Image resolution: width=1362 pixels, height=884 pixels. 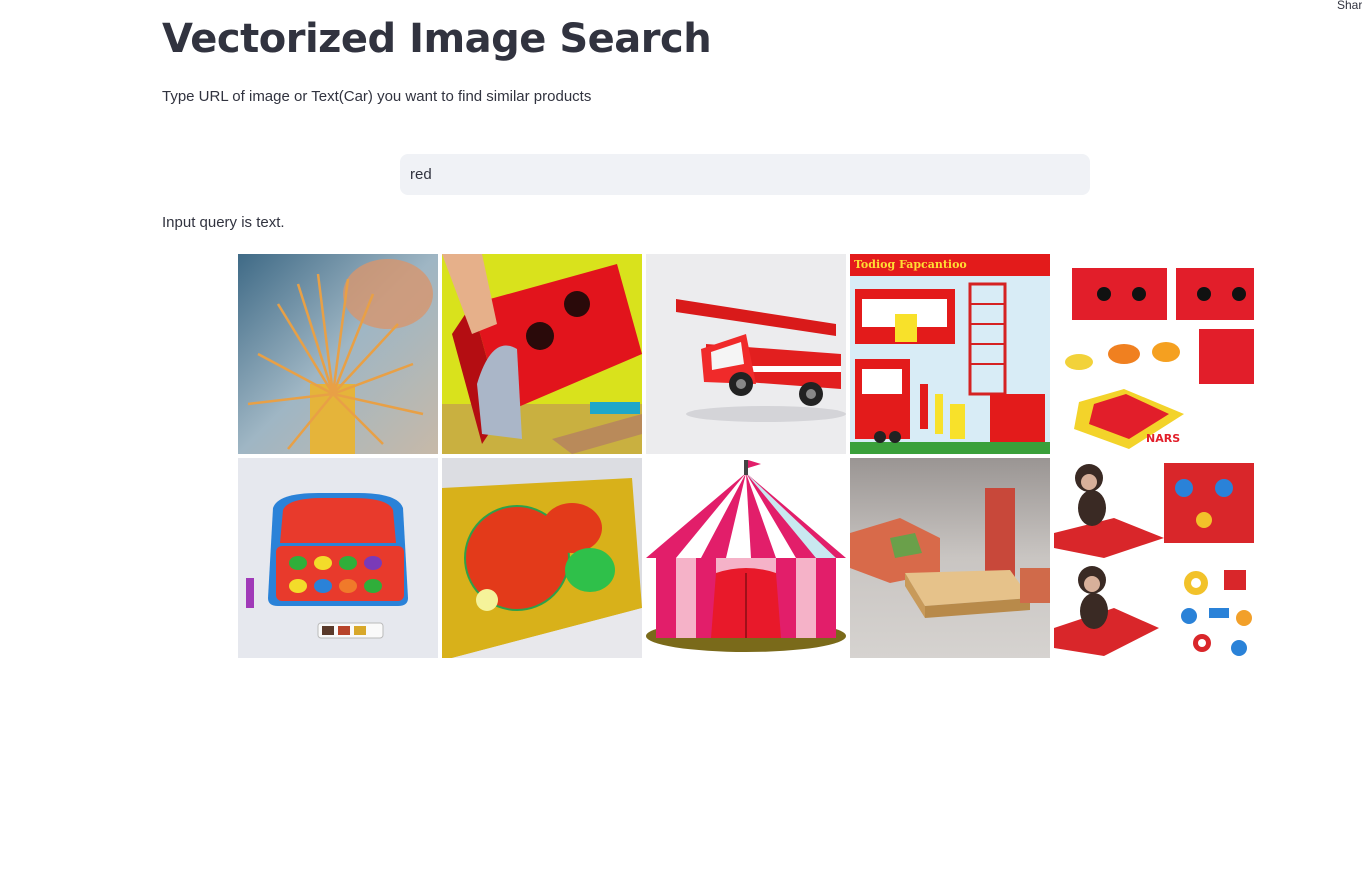 I want to click on fire-station-illustration-image: Todiog Fapcantioo, so click(x=950, y=354).